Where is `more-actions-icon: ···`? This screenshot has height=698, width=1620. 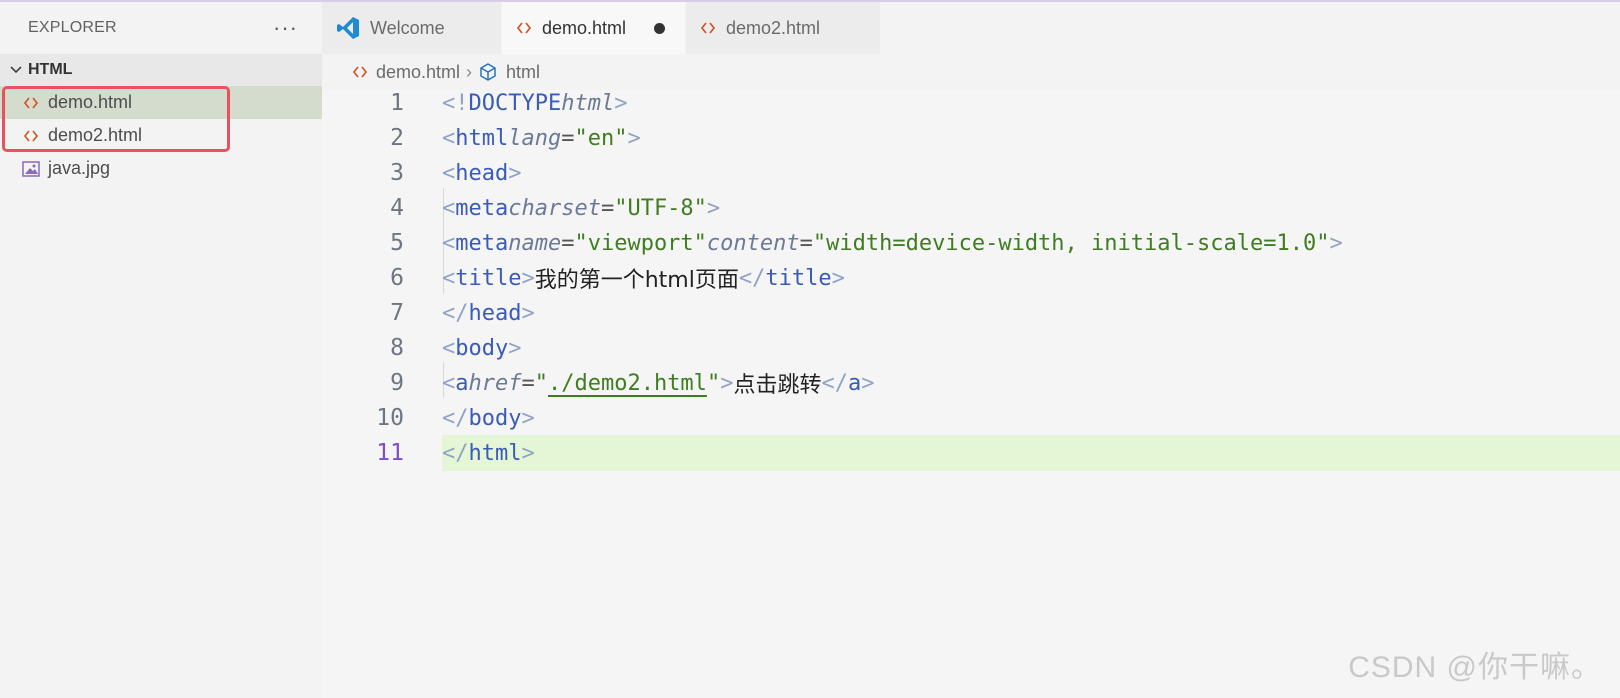
more-actions-icon: ··· is located at coordinates (285, 28).